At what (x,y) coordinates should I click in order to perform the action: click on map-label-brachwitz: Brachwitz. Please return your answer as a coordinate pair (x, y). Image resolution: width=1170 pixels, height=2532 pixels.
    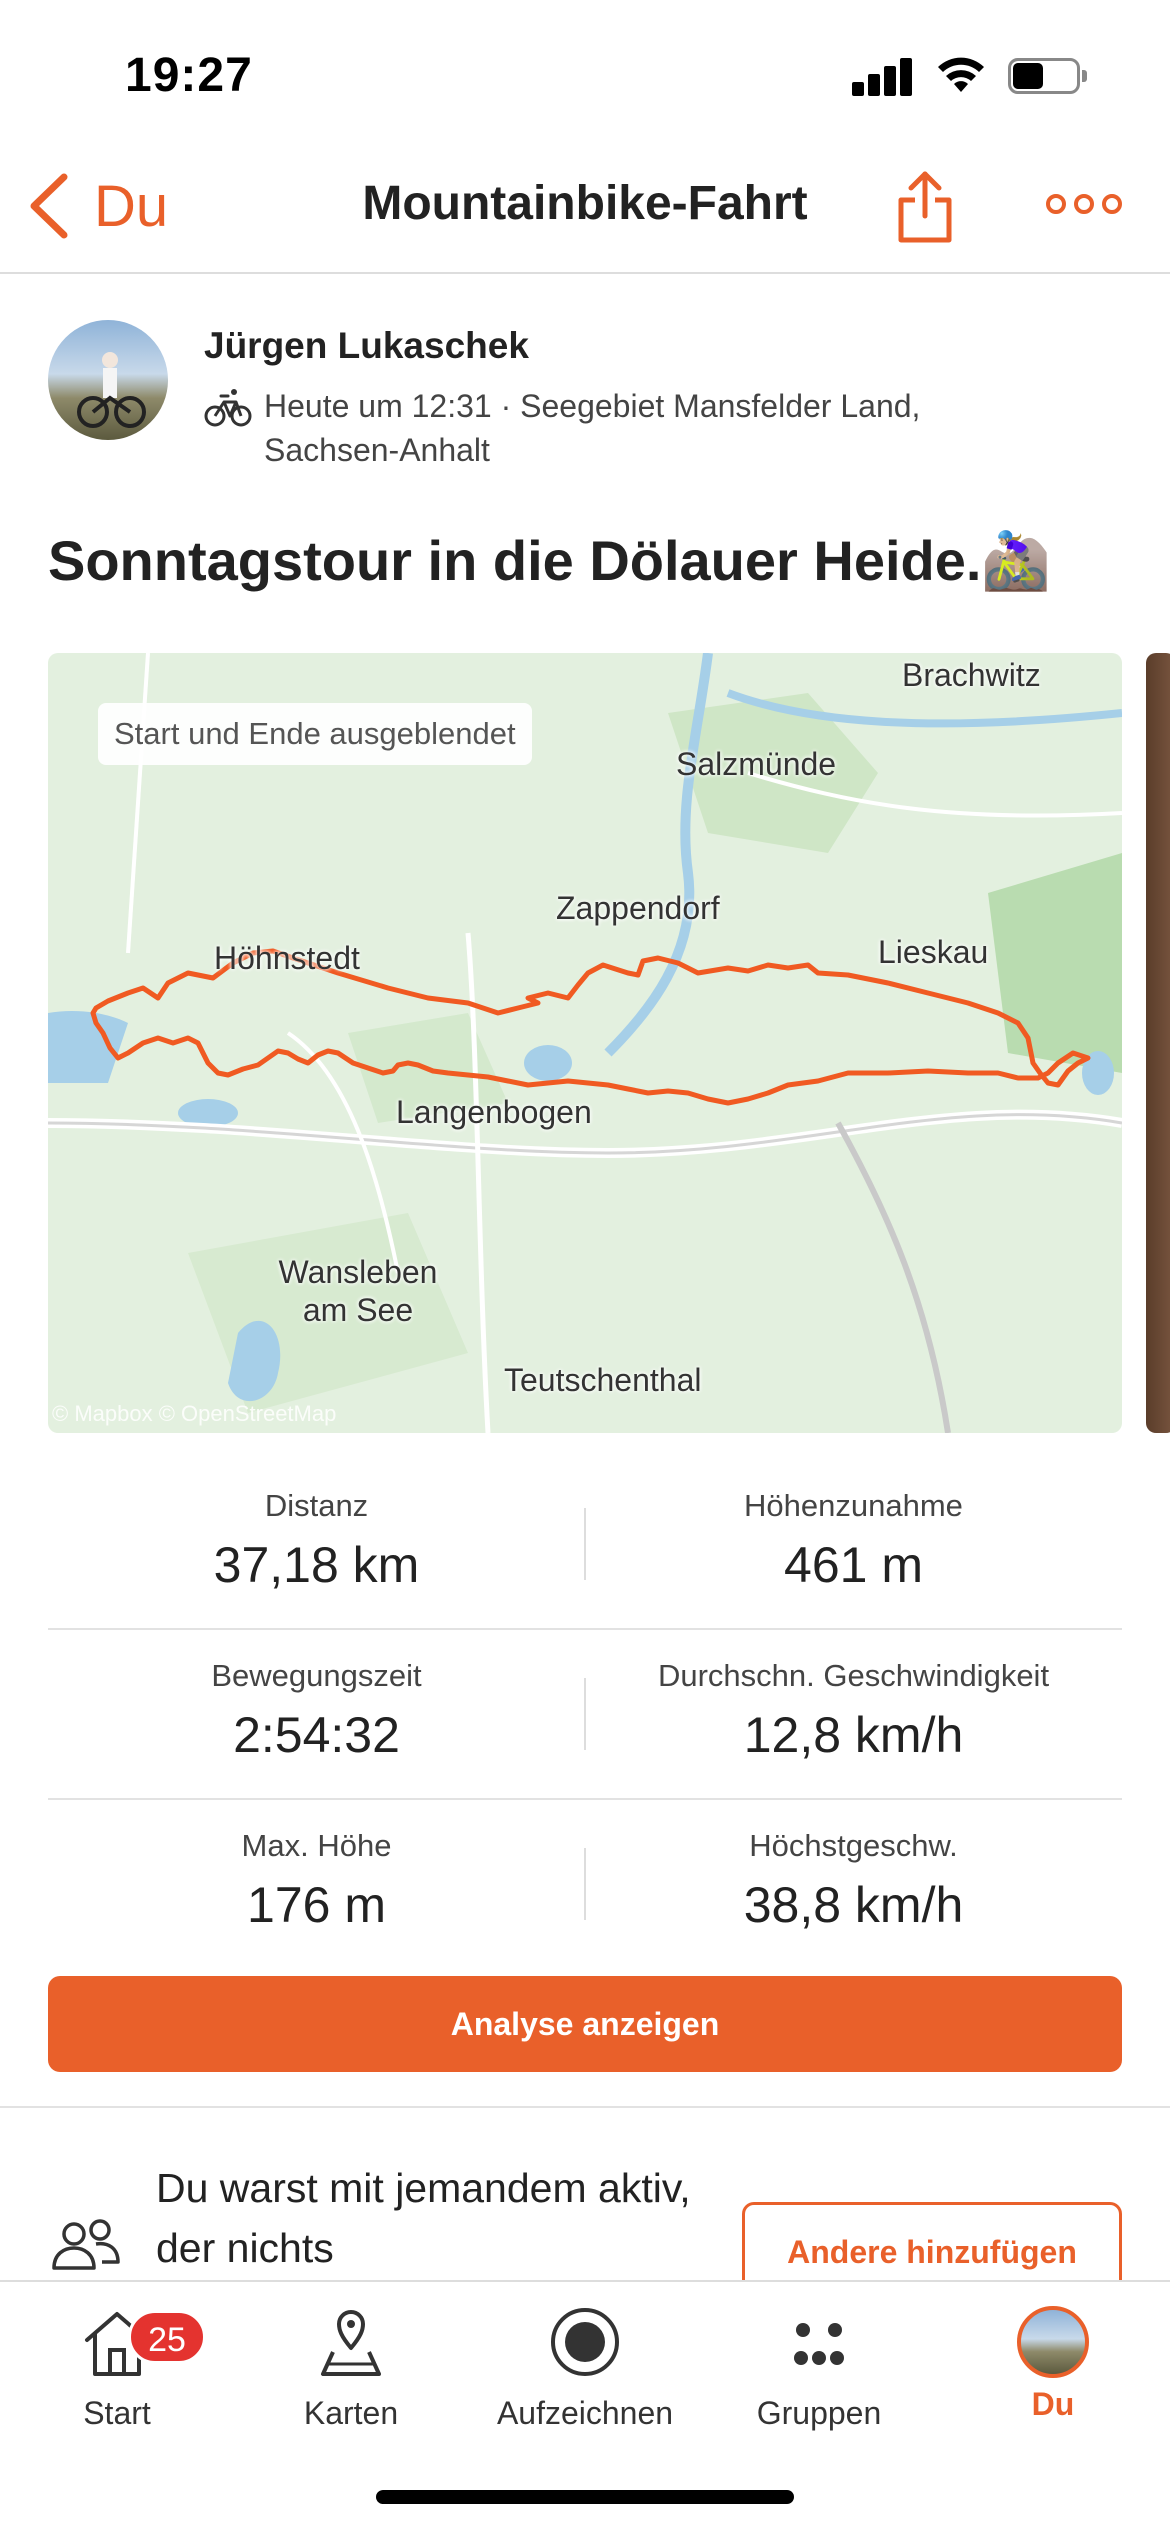
    Looking at the image, I should click on (971, 675).